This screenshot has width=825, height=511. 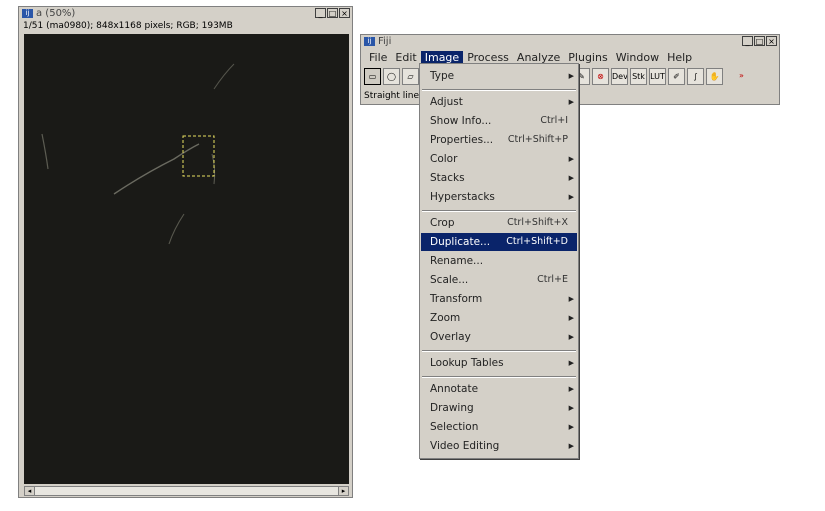 What do you see at coordinates (570, 42) in the screenshot?
I see `fiji-titlebar: ij Fiji _ □ ×` at bounding box center [570, 42].